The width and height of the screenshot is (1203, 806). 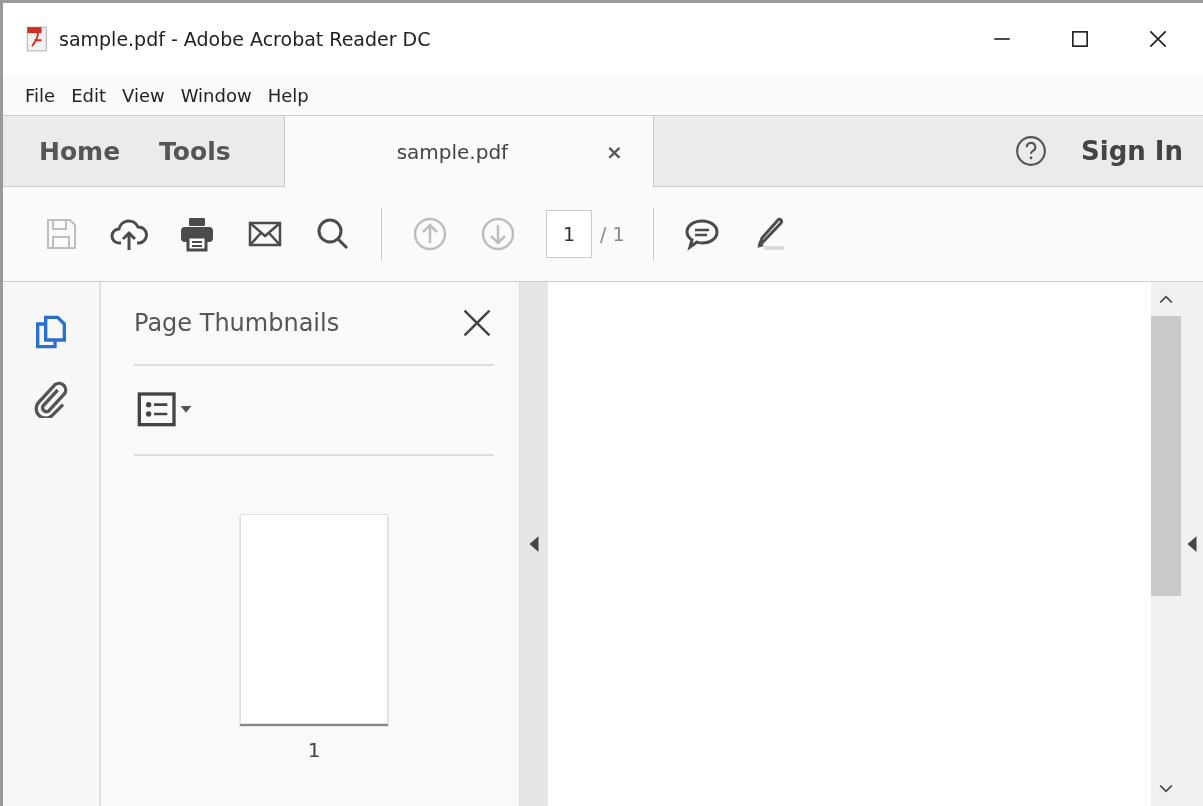 I want to click on nav-tab: Home, so click(x=74, y=151).